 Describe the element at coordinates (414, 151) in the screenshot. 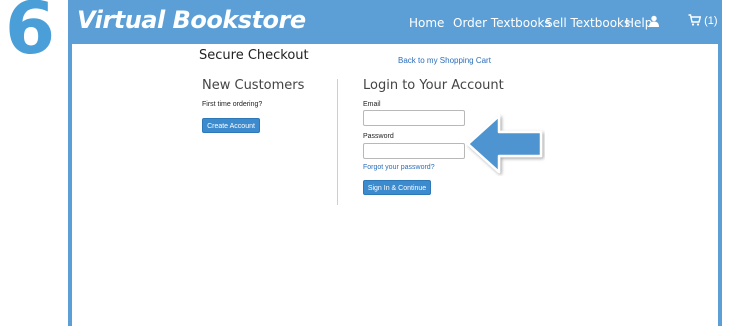

I see `password-field` at that location.